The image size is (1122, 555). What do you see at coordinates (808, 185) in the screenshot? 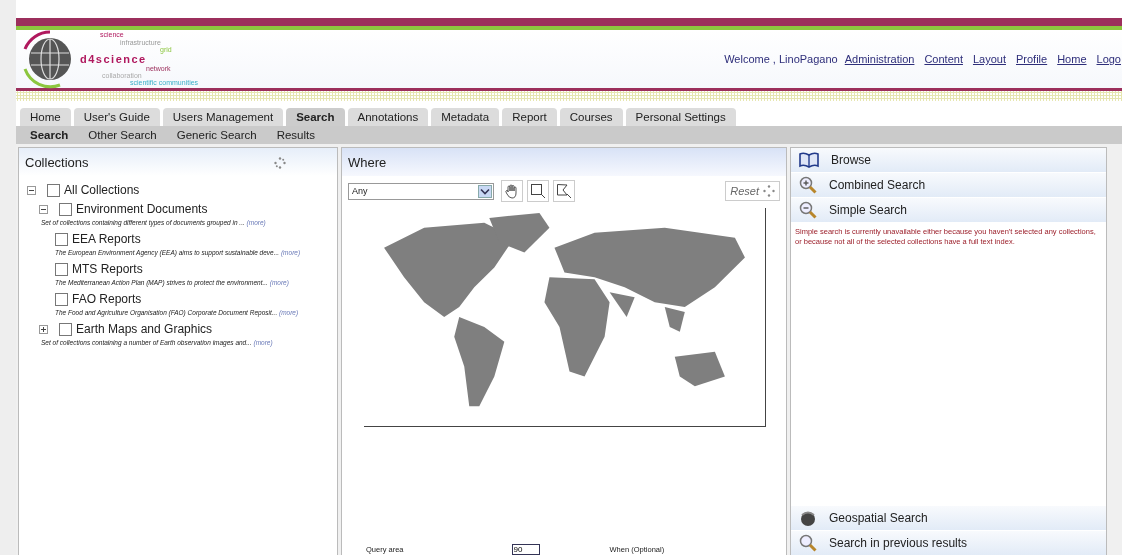
I see `zoom-in-icon` at bounding box center [808, 185].